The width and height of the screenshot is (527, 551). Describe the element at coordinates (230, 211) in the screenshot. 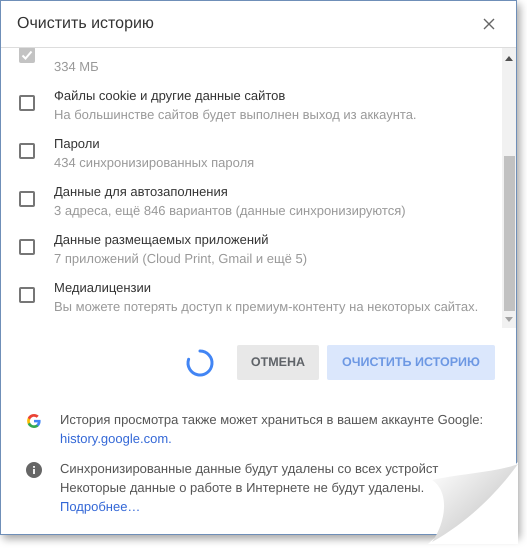

I see `option-description: 3 адреса, ещё 846 вариантов (данные синхронизируются)` at that location.